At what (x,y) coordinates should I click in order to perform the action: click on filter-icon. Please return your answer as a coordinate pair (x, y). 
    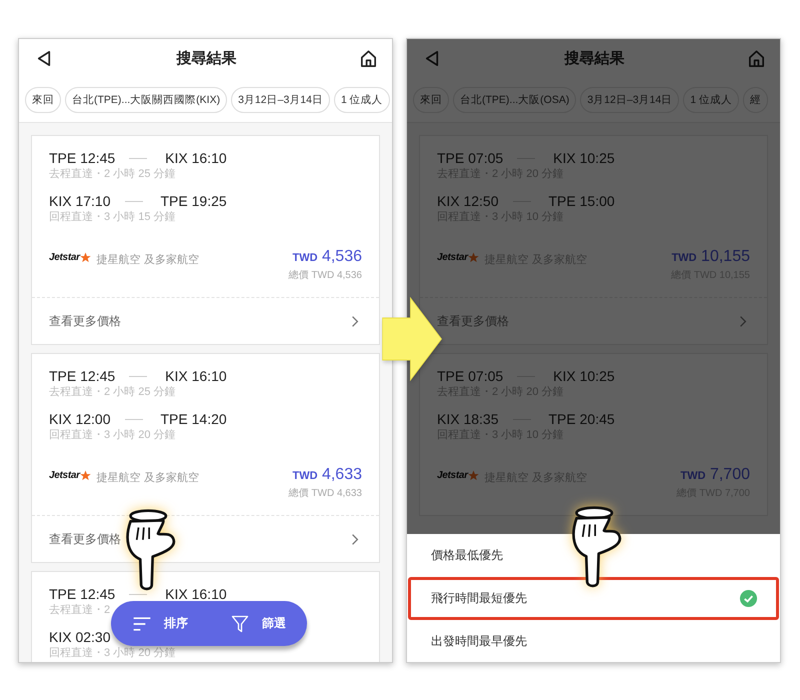
    Looking at the image, I should click on (240, 623).